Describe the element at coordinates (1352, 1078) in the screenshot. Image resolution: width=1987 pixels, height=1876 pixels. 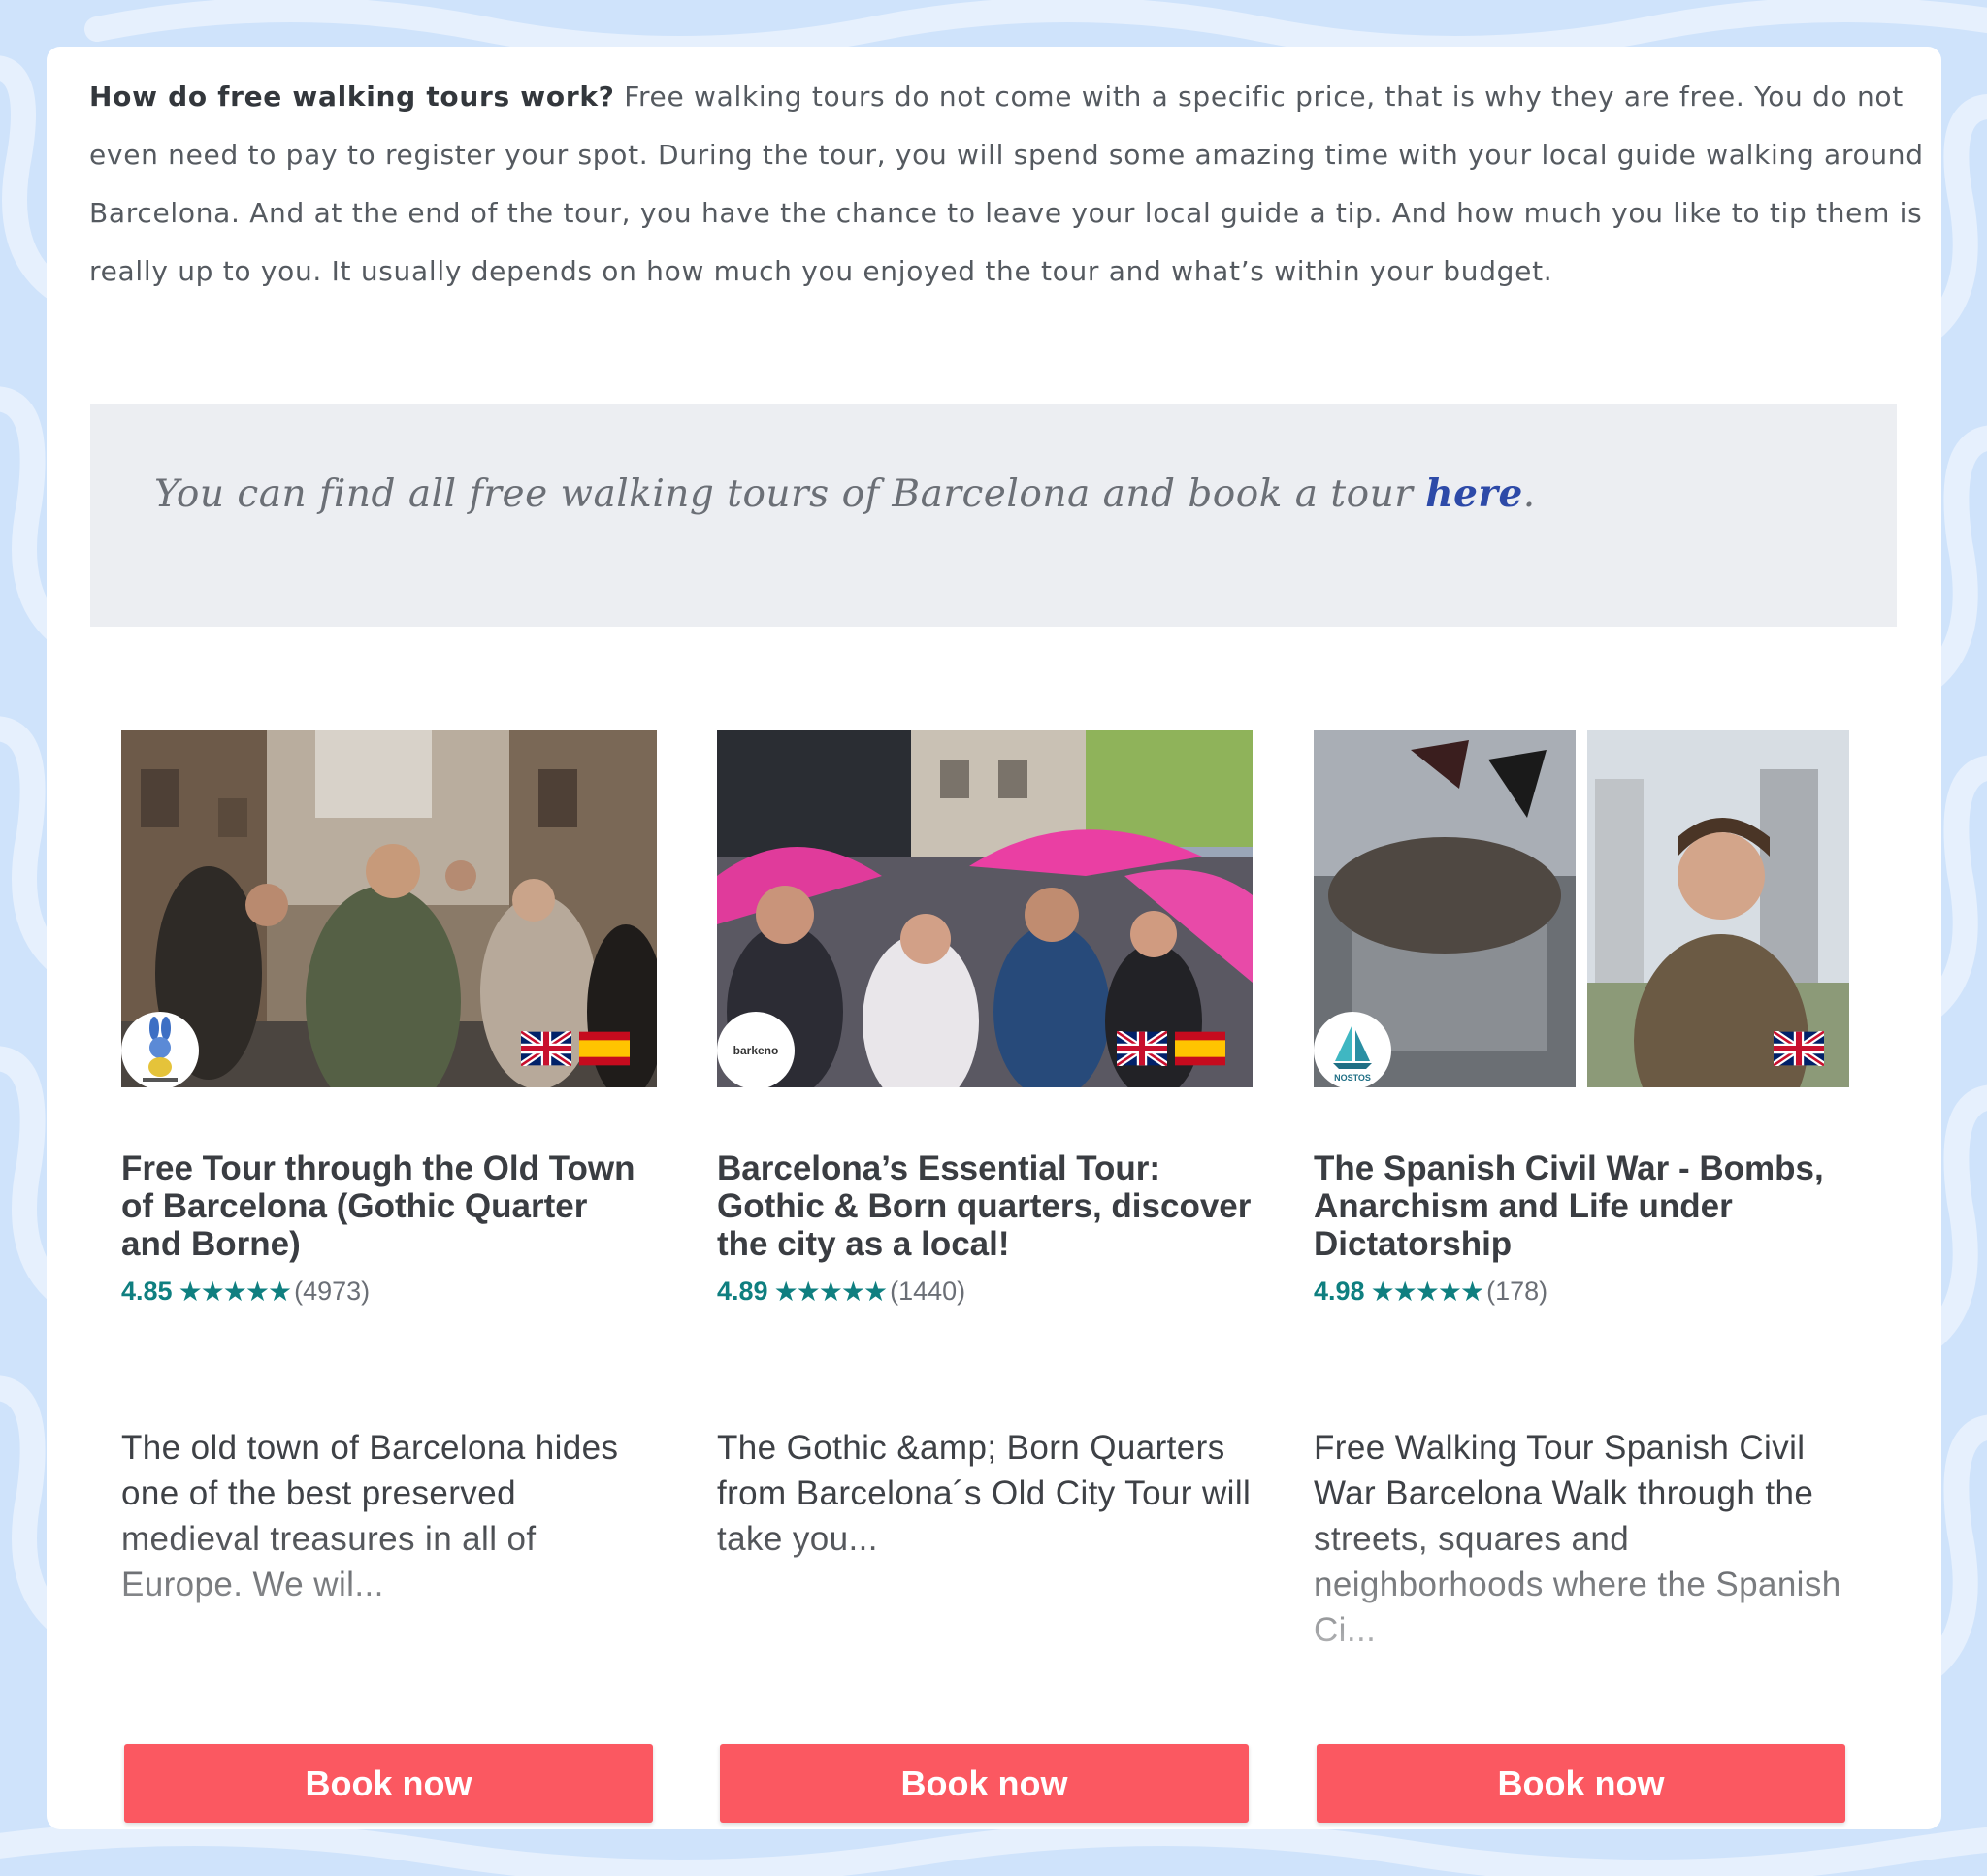
I see `nostos-logo-text: NOSTOS` at that location.